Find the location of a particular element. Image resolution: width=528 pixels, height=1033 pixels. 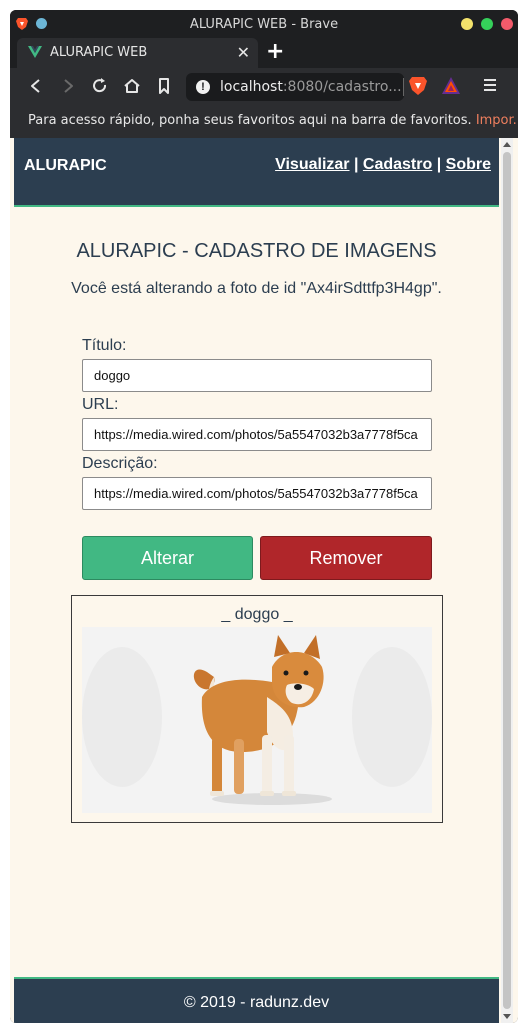

tab-alurapic: ALURAPIC WEB ✕ is located at coordinates (137, 53).